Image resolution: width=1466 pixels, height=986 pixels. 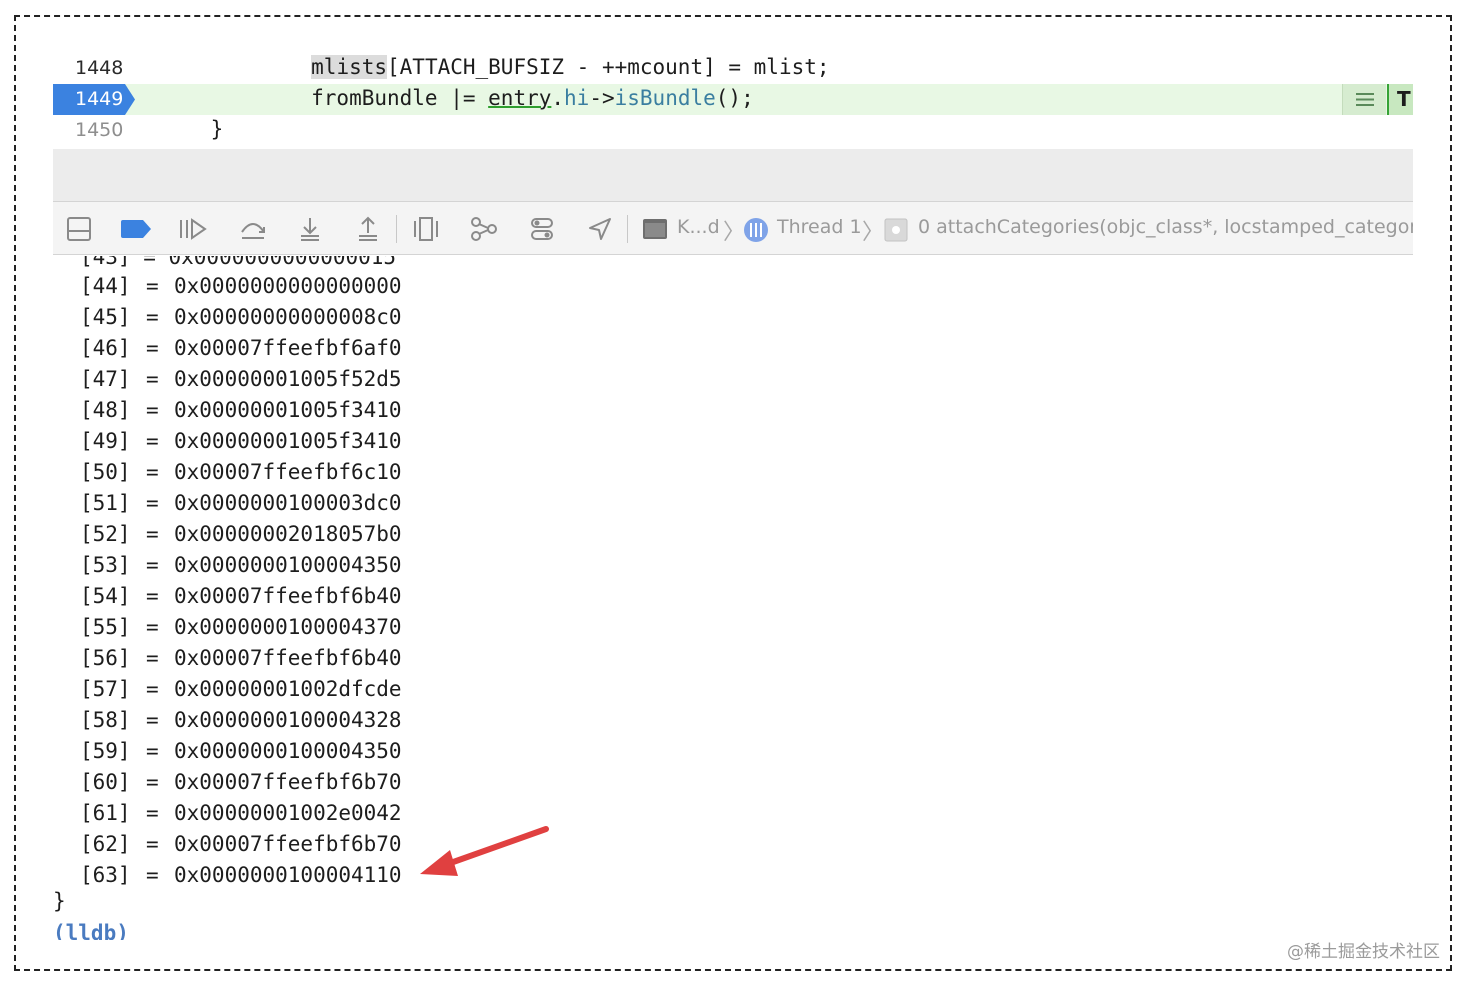 I want to click on console-row: [55] = 0x0000000100004370, so click(x=353, y=627).